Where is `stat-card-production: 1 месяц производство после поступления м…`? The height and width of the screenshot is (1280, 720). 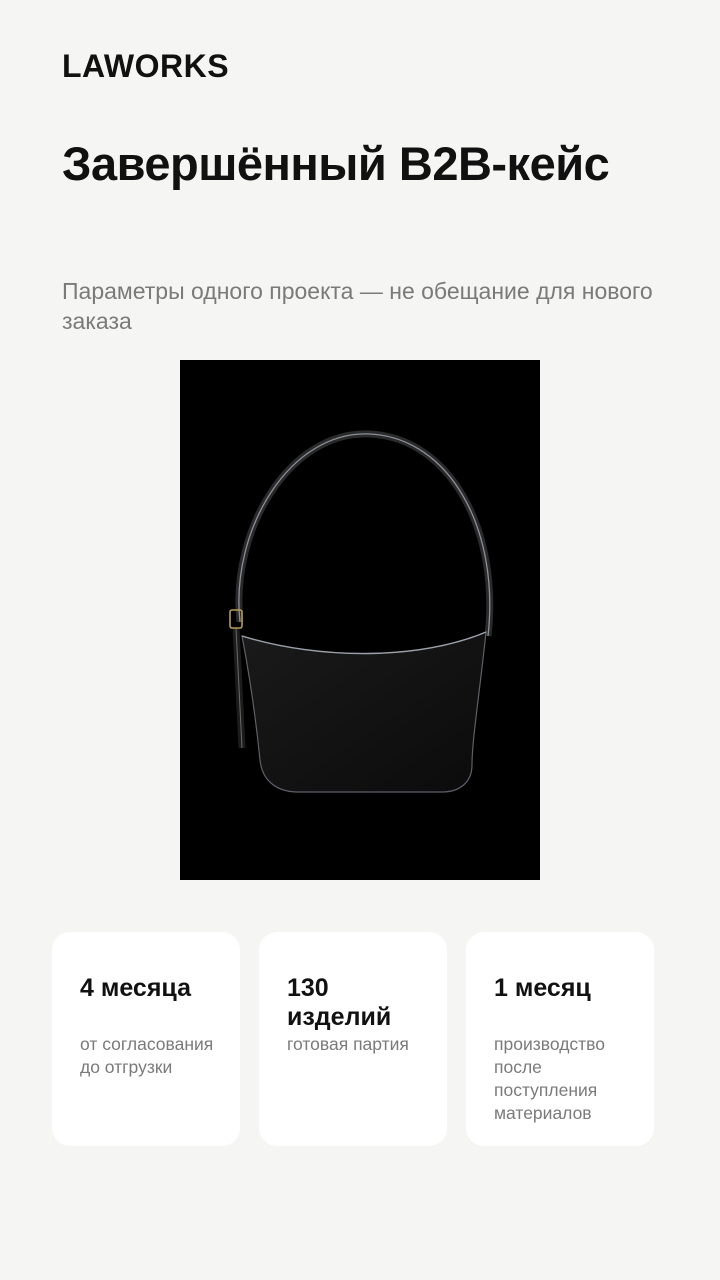
stat-card-production: 1 месяц производство после поступления м… is located at coordinates (560, 1039).